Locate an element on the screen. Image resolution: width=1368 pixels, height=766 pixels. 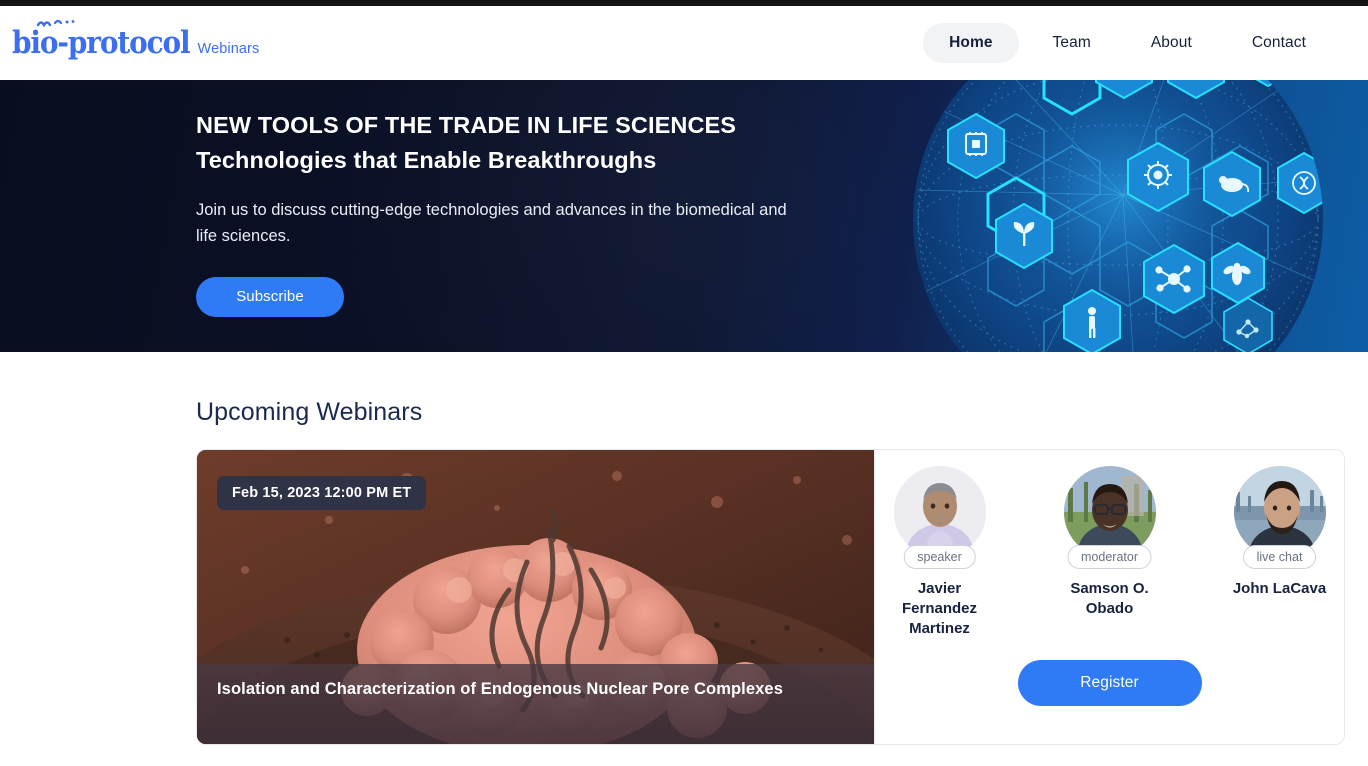
avatar-wrapper: moderator is located at coordinates (1109, 517).